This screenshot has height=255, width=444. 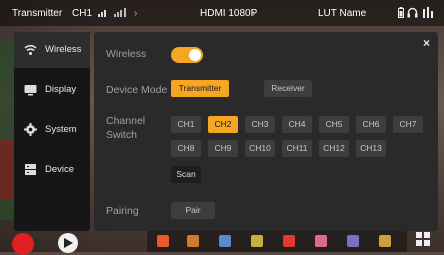 I want to click on lut-name: LUT Name, so click(x=342, y=13).